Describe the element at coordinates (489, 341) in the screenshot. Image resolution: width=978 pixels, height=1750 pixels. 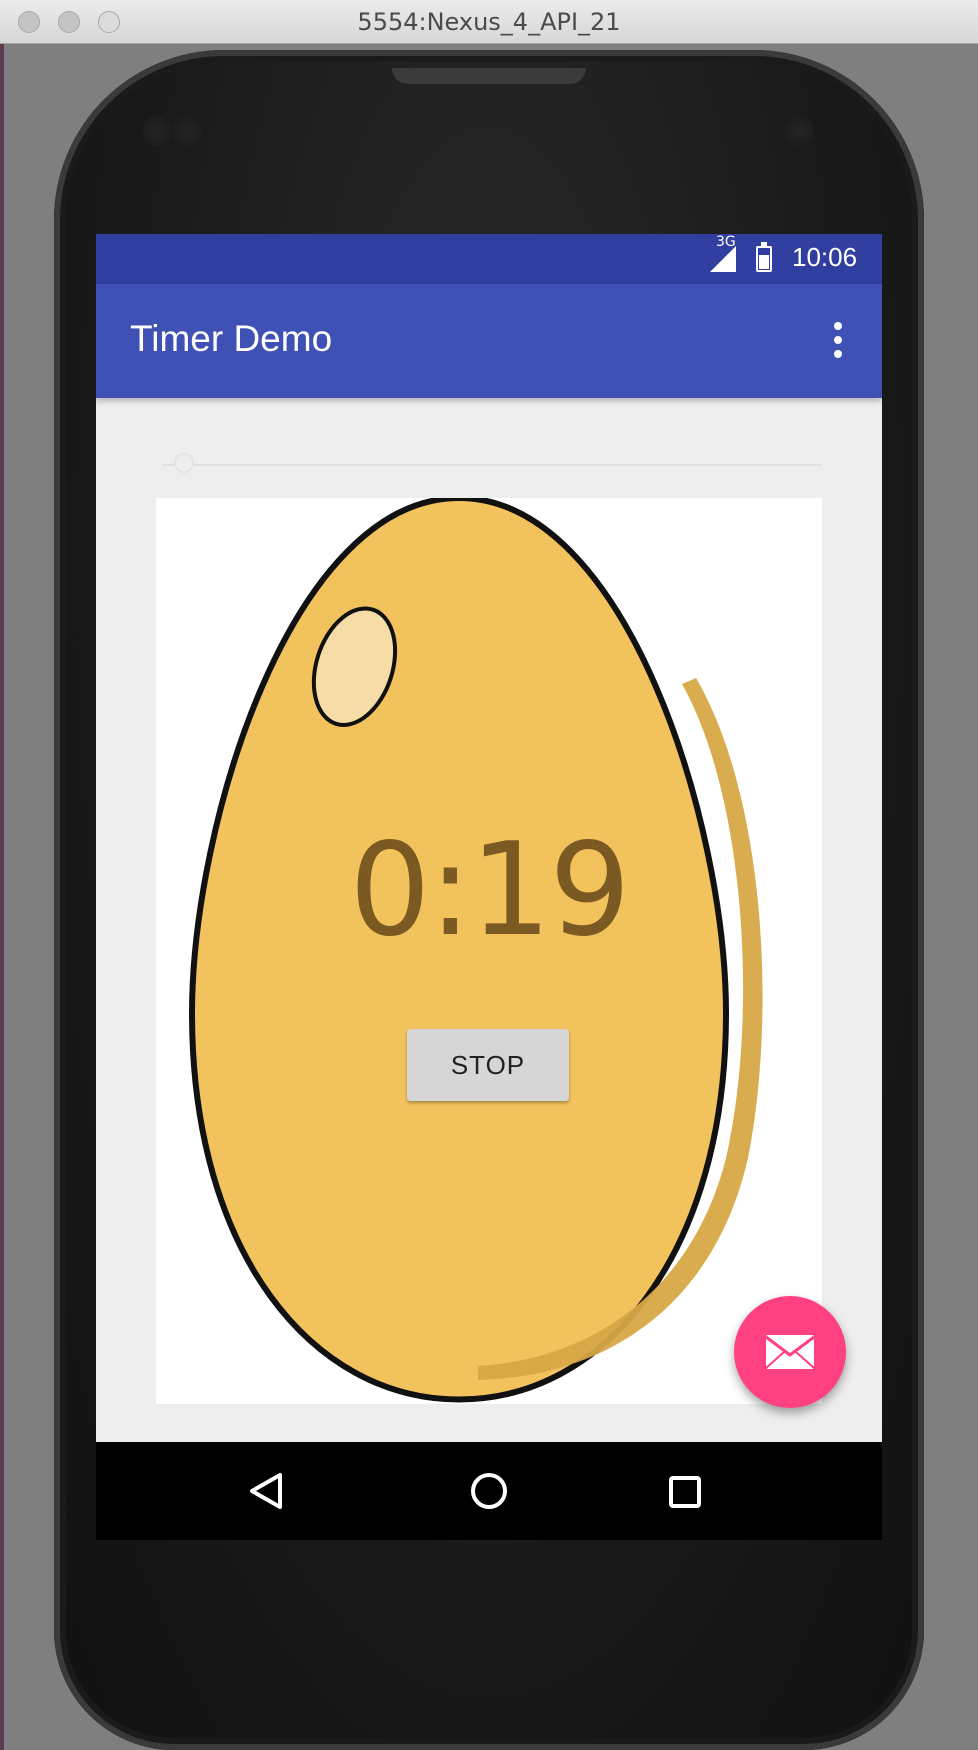
I see `app-toolbar: Timer Demo` at that location.